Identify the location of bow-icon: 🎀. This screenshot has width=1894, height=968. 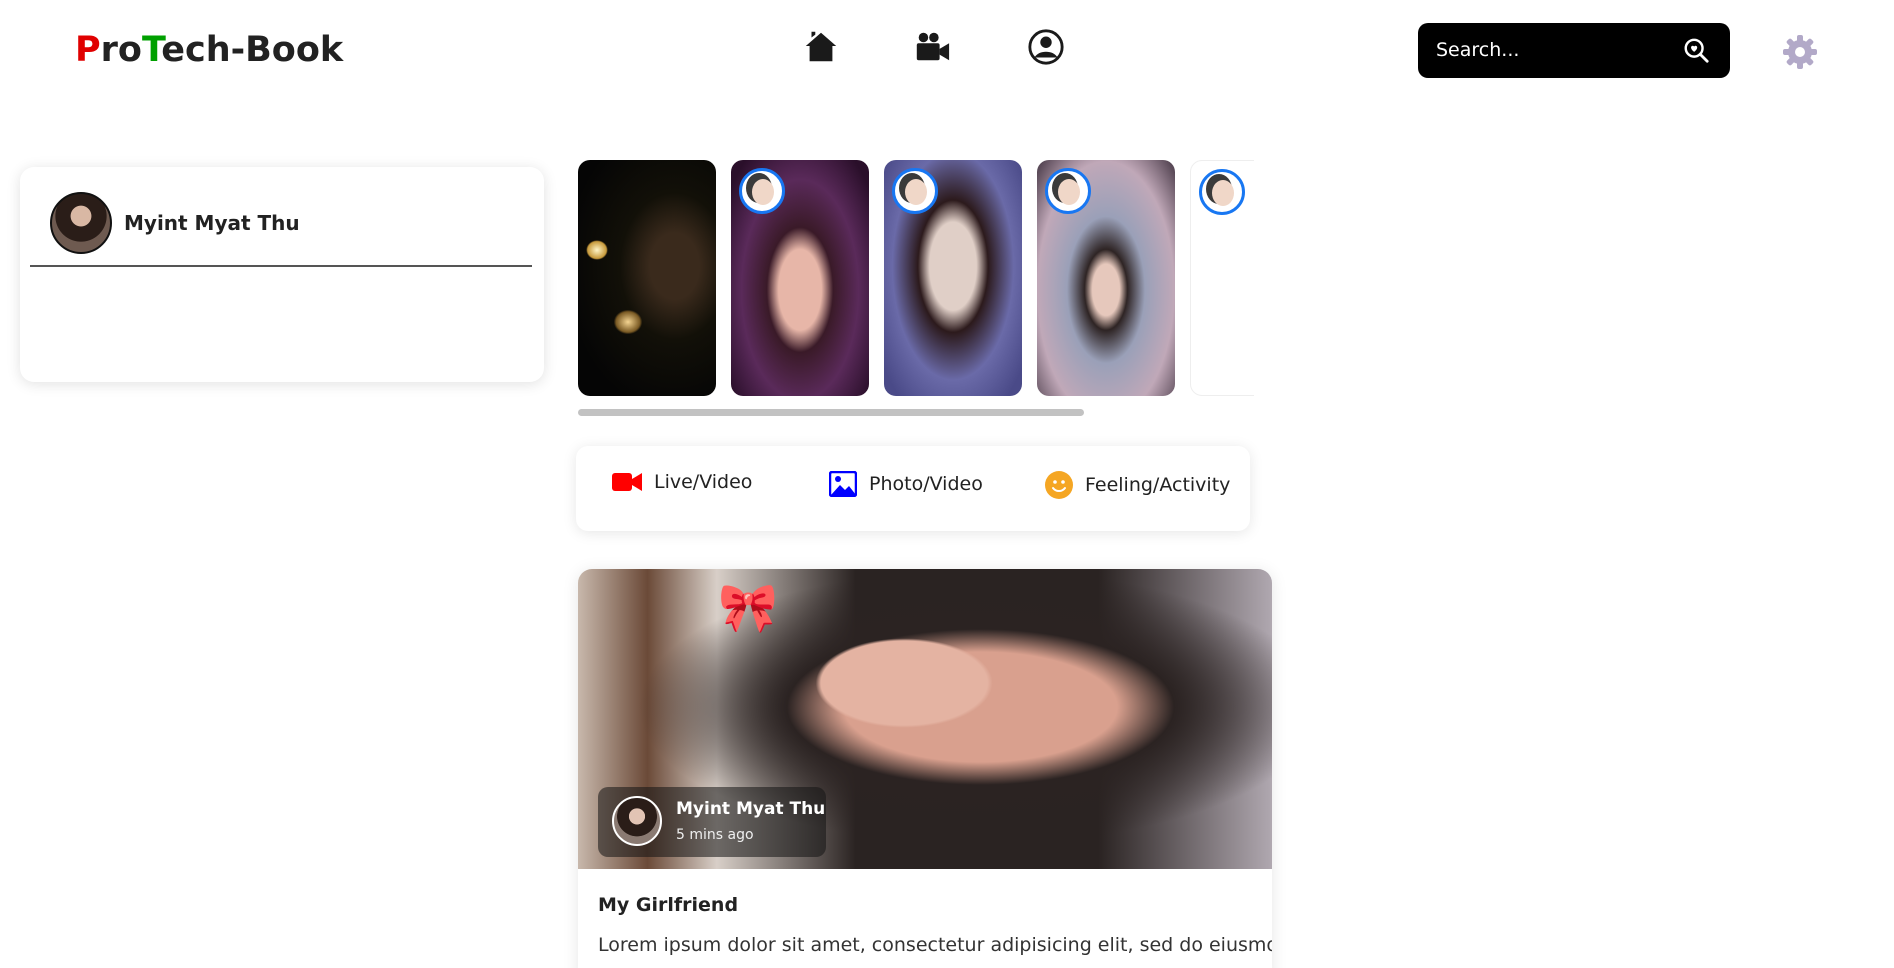
(748, 608).